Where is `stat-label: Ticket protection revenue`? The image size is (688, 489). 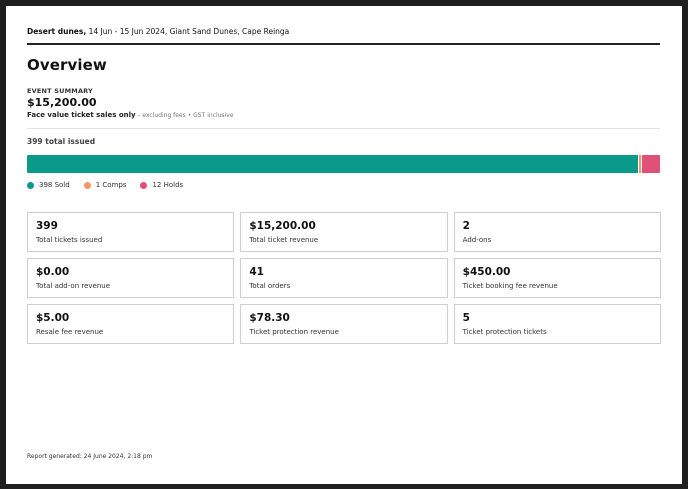 stat-label: Ticket protection revenue is located at coordinates (294, 332).